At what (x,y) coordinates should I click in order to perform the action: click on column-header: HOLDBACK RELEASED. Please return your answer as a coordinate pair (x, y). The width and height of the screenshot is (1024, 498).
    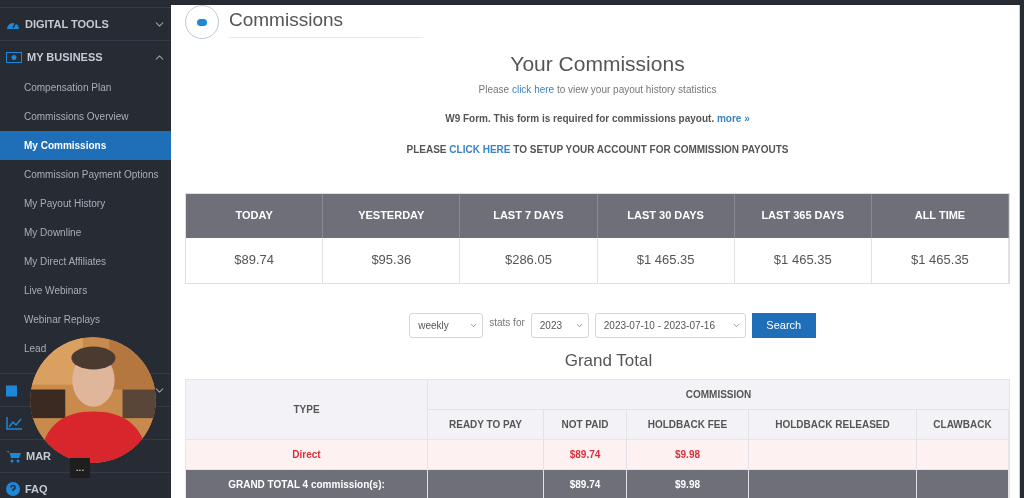
    Looking at the image, I should click on (832, 425).